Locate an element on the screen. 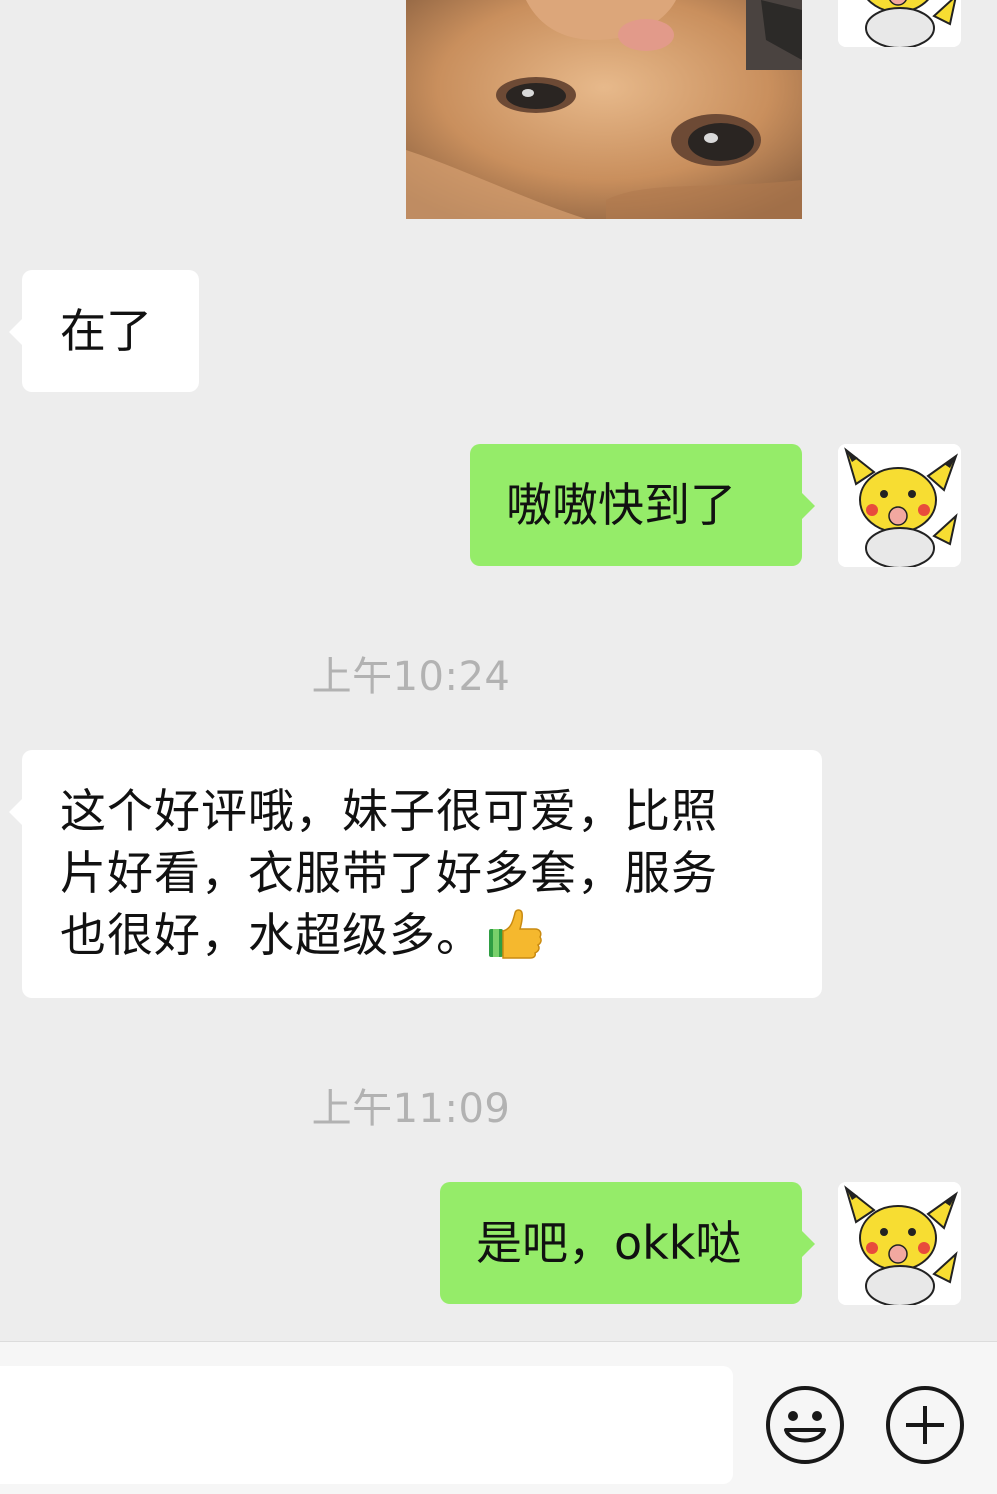 The image size is (997, 1494). incoming-message-bubble: 这个好评哦，妹子很可爱，比照 片好看，衣服带了好多套，服务 也很好，水超级多。 is located at coordinates (415, 874).